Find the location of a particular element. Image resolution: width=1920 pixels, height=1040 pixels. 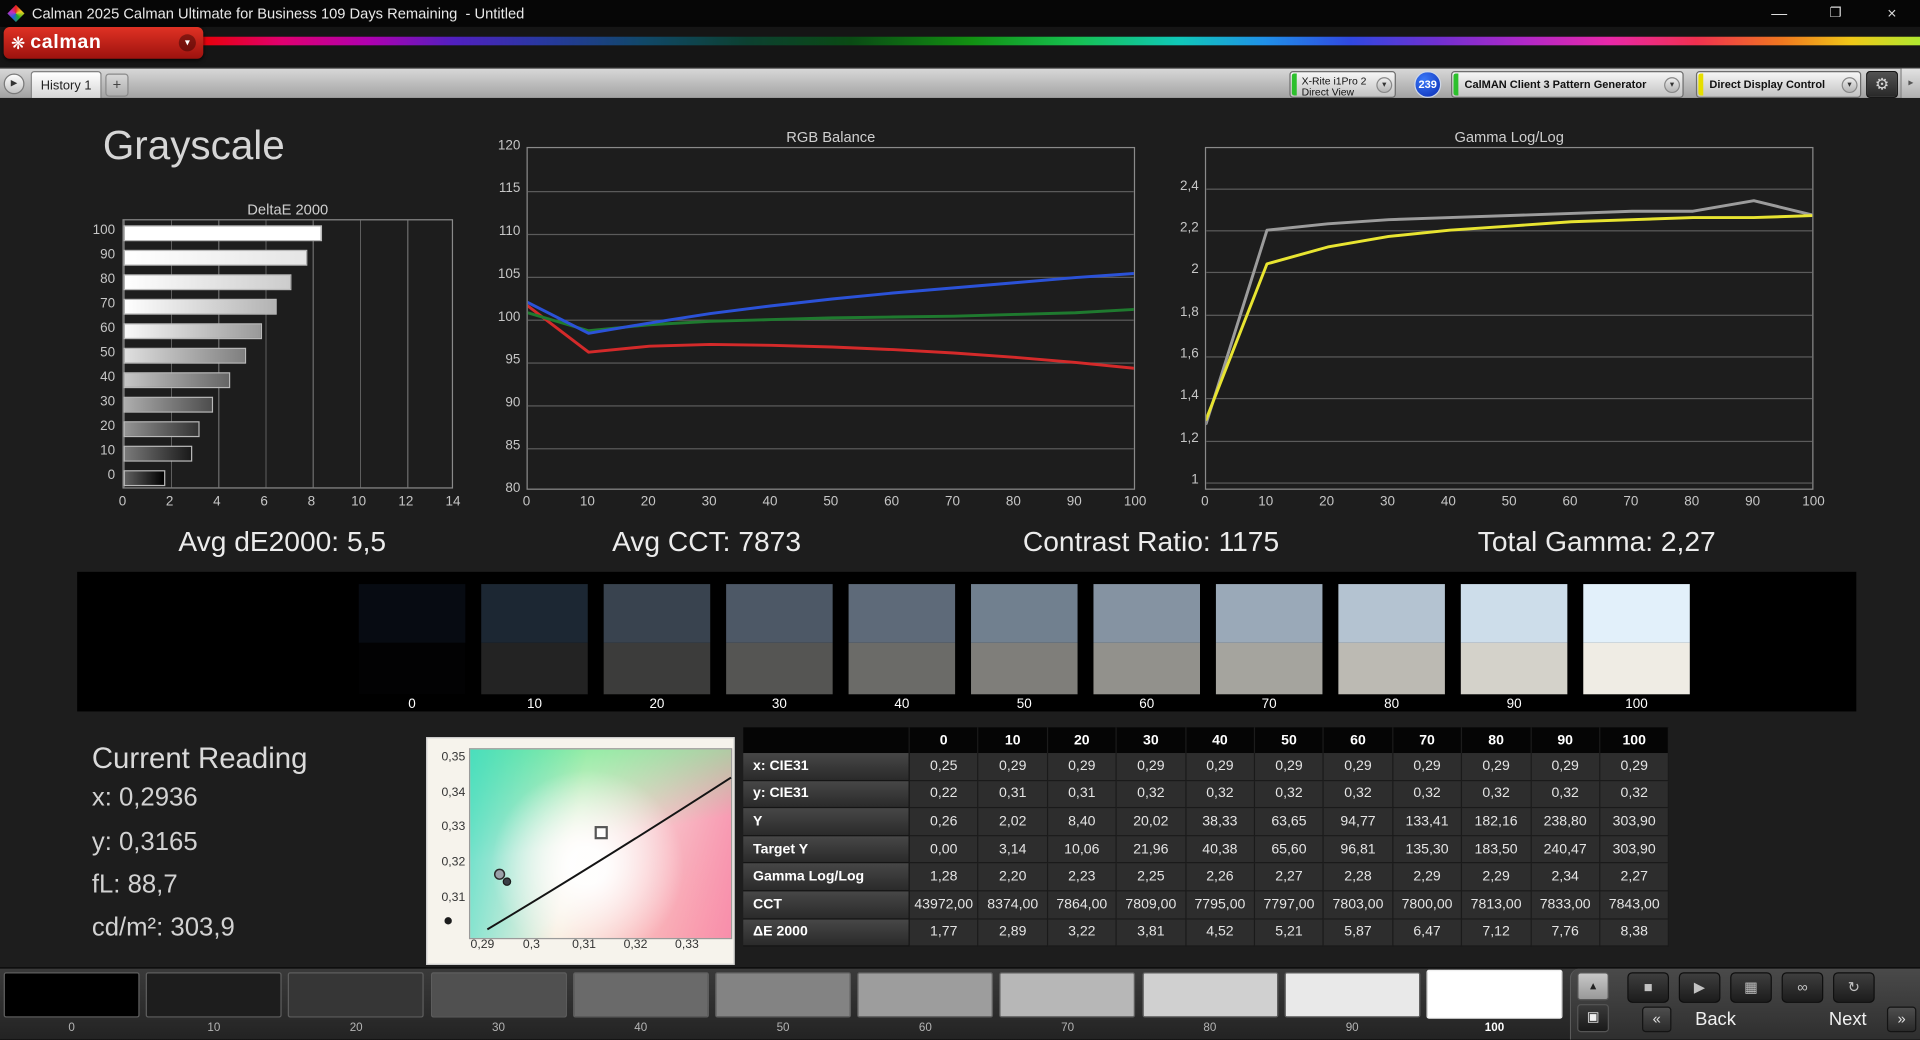

table-cell: 94,77 is located at coordinates (1359, 822).